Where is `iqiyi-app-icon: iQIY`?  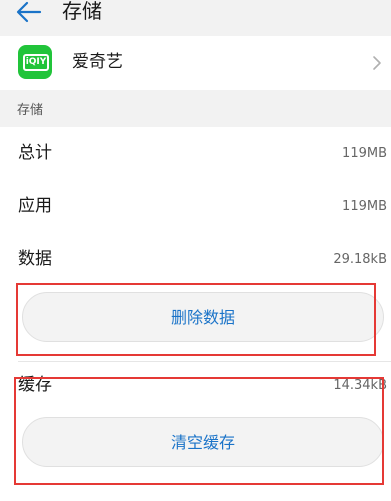 iqiyi-app-icon: iQIY is located at coordinates (35, 62).